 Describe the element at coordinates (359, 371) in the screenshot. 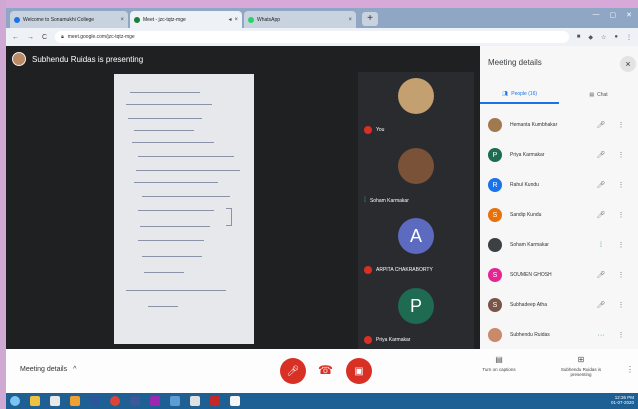

I see `camera-toggle-button: ▣` at that location.